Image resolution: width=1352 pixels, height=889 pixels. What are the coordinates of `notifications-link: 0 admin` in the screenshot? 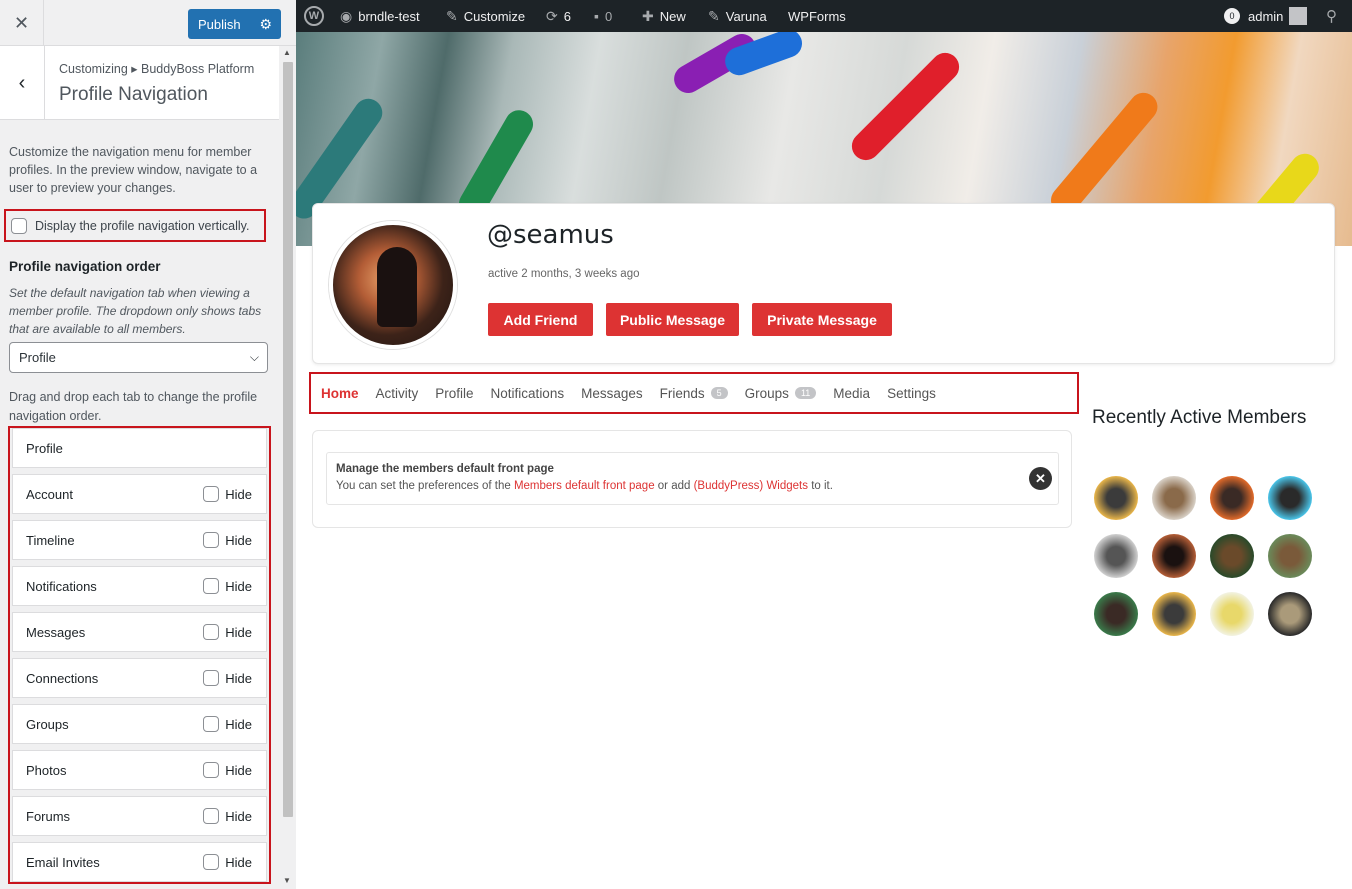 It's located at (1266, 16).